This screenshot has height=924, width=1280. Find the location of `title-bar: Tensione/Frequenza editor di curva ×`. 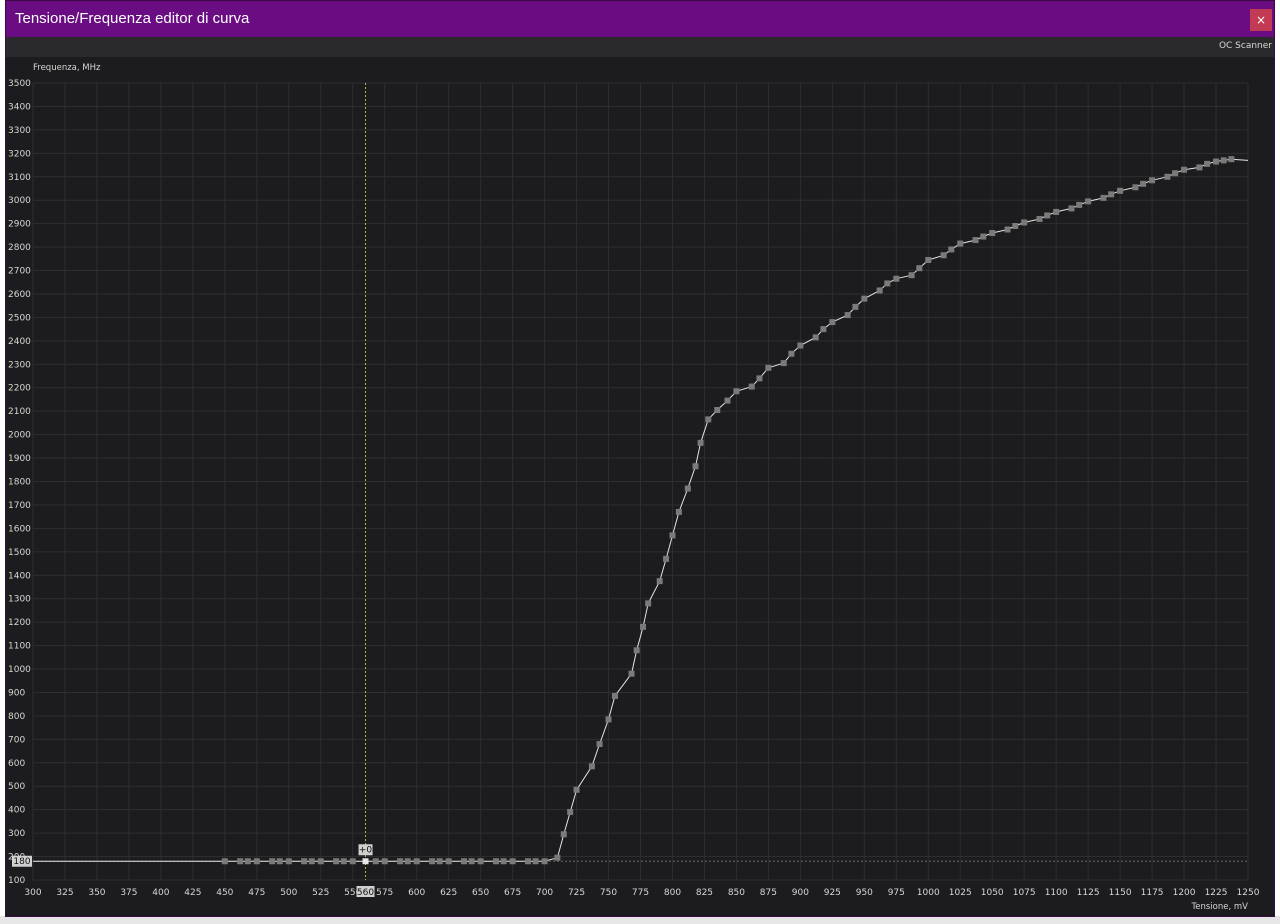

title-bar: Tensione/Frequenza editor di curva × is located at coordinates (640, 19).